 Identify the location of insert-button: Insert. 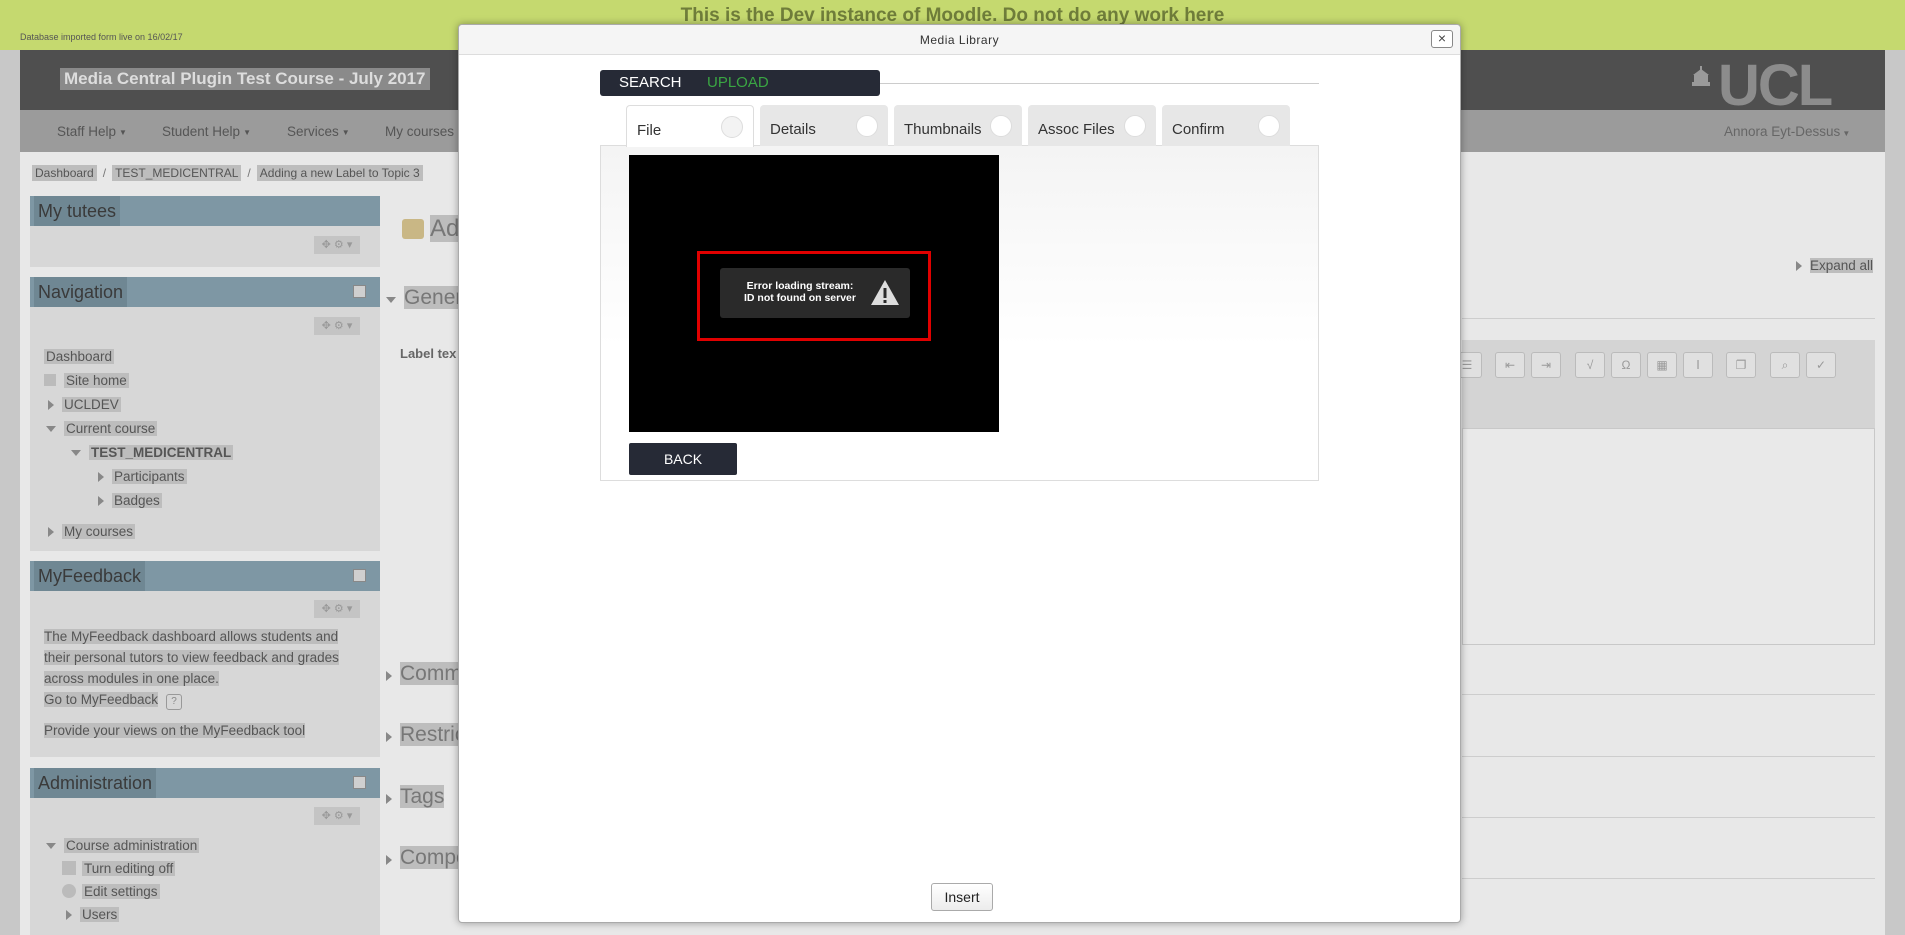
(962, 897).